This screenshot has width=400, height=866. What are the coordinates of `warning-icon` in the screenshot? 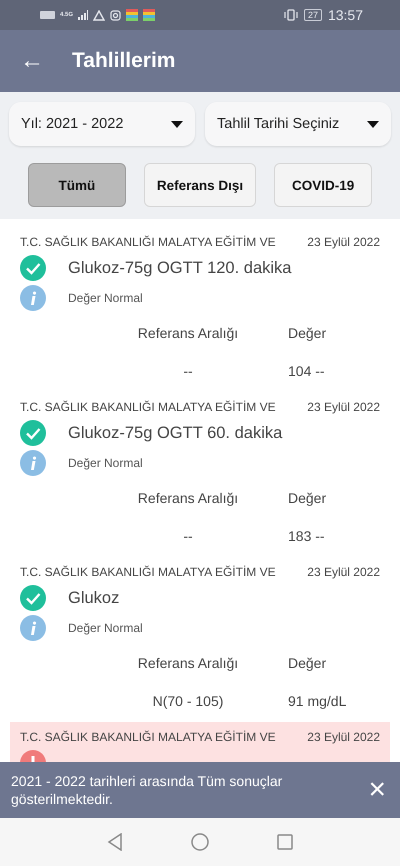 It's located at (99, 15).